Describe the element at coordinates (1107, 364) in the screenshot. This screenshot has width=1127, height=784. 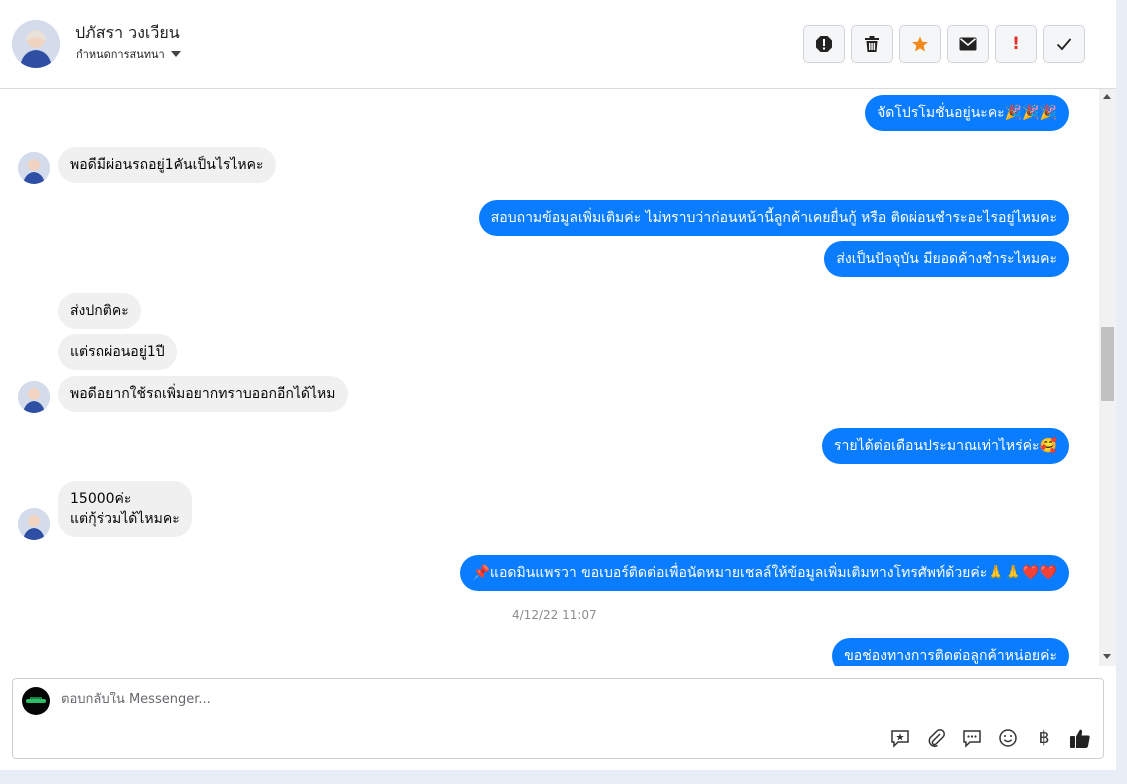
I see `scrollbar-thumb` at that location.